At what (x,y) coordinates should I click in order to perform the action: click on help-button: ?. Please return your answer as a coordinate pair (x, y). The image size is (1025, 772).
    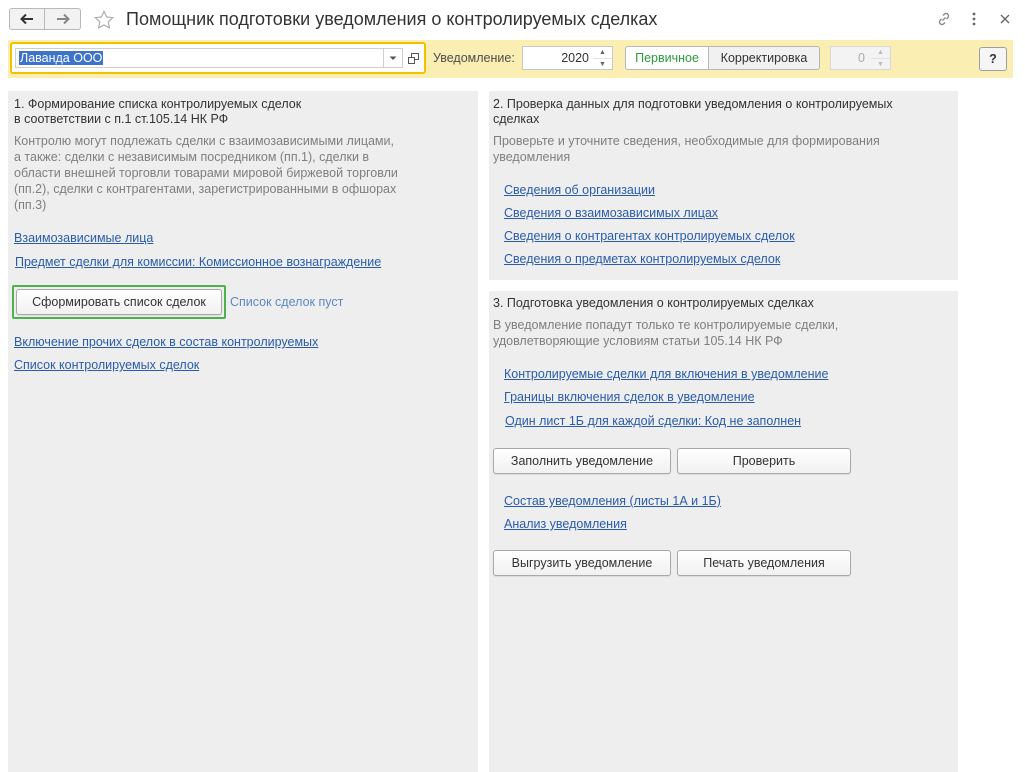
    Looking at the image, I should click on (993, 59).